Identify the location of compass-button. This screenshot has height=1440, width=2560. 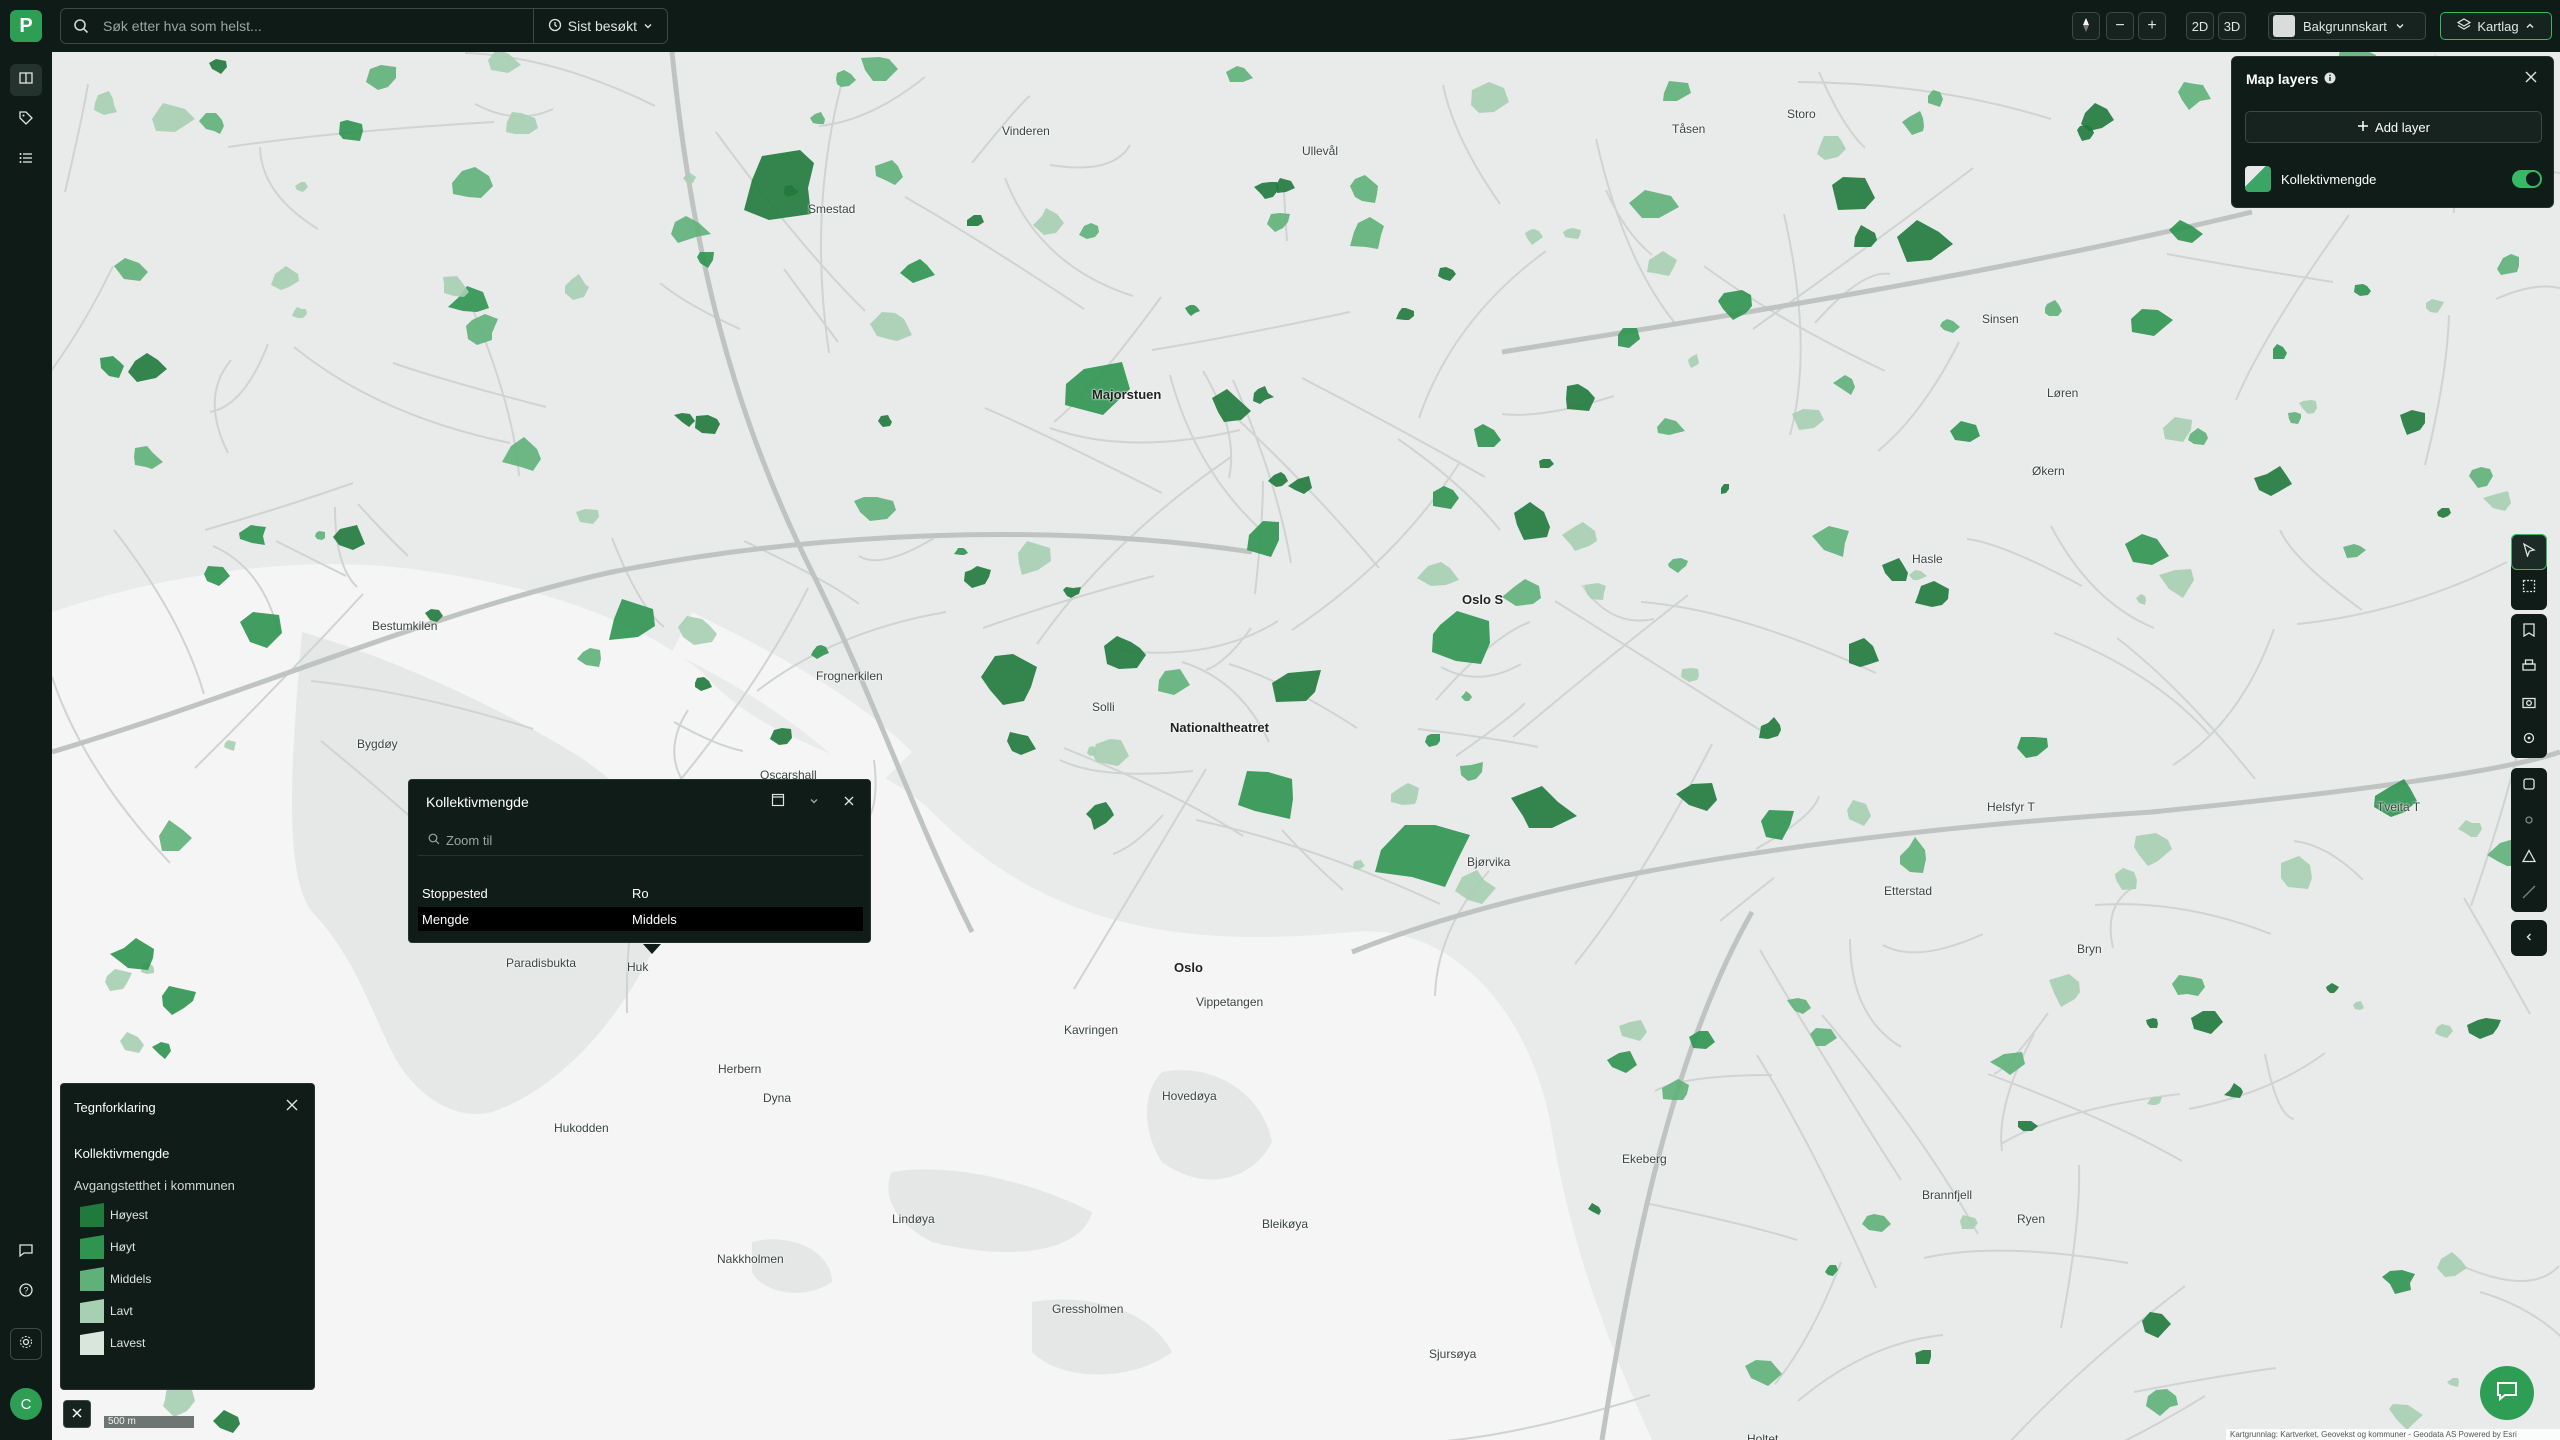
(2086, 26).